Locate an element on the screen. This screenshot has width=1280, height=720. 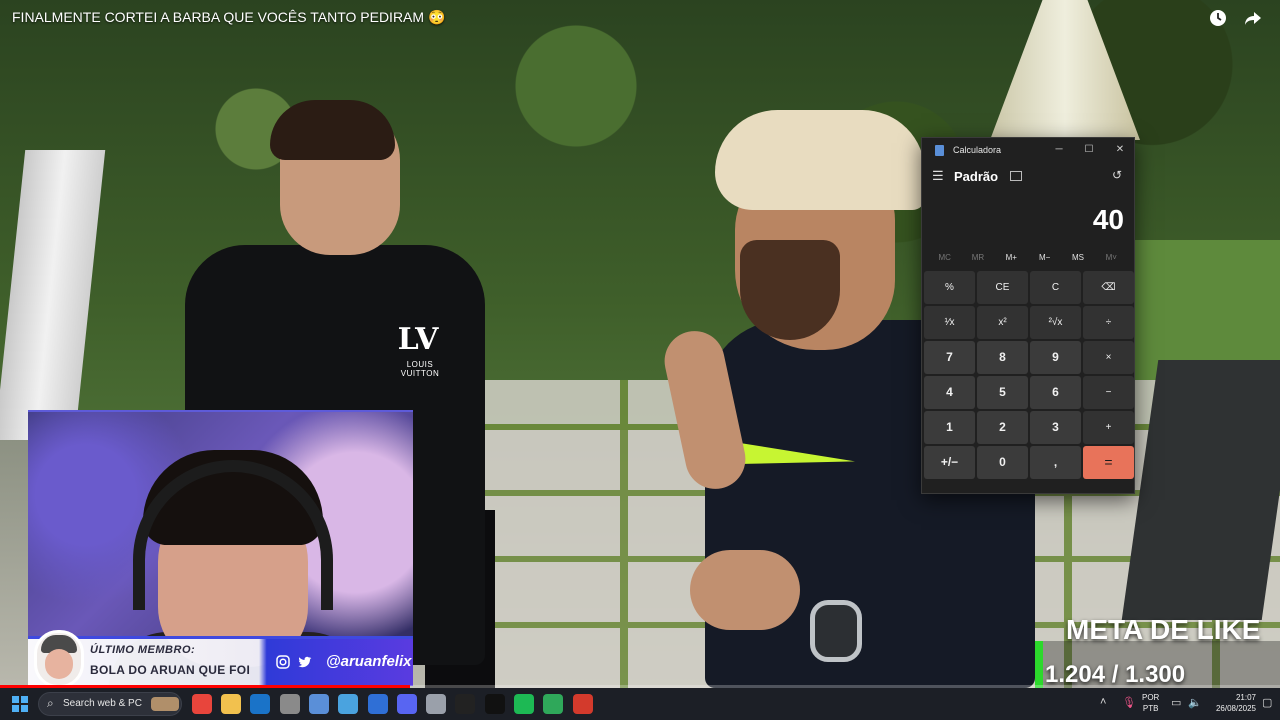
memory-button: M− is located at coordinates (1044, 258).